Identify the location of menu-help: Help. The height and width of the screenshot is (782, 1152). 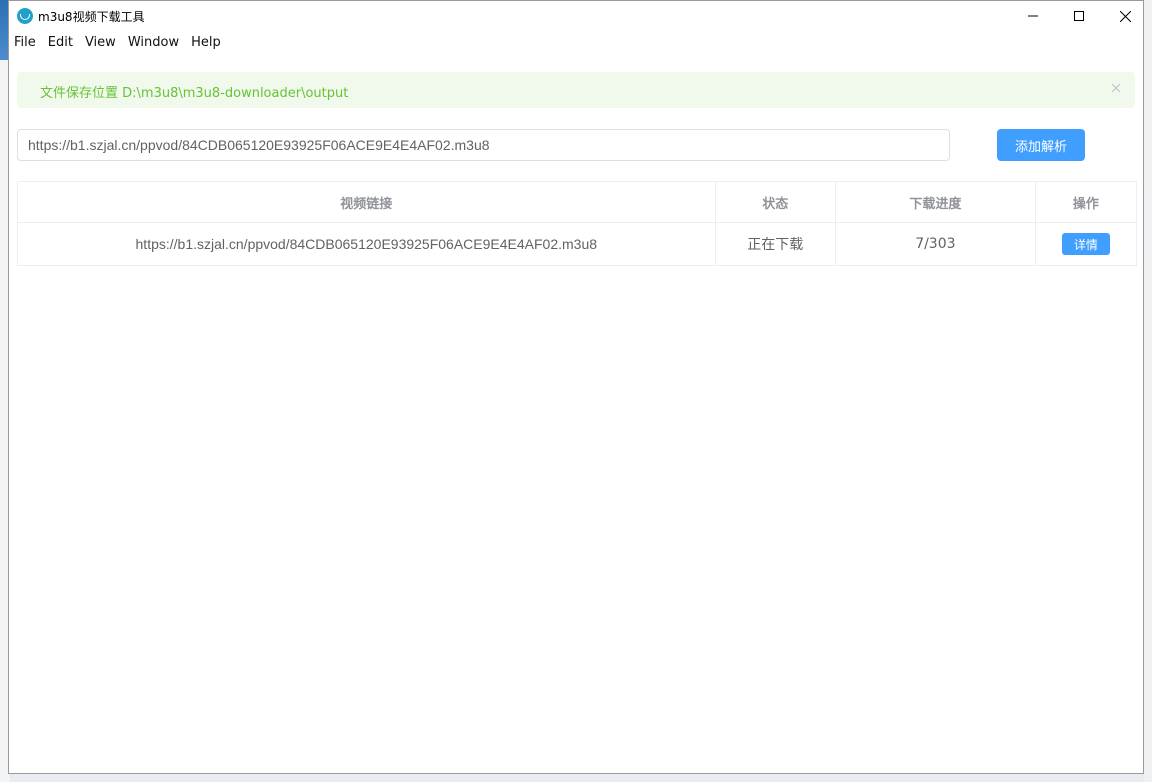
(209, 42).